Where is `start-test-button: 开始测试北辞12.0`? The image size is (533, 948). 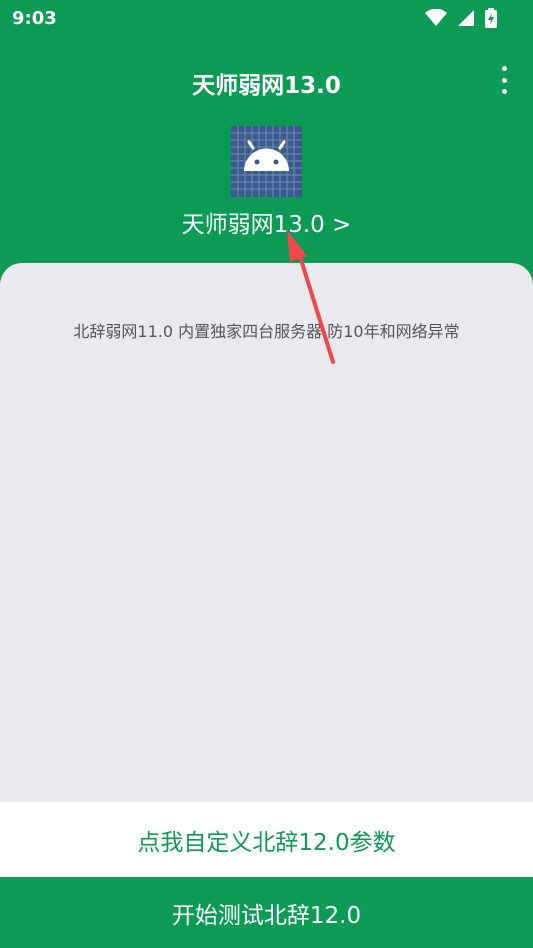 start-test-button: 开始测试北辞12.0 is located at coordinates (266, 912).